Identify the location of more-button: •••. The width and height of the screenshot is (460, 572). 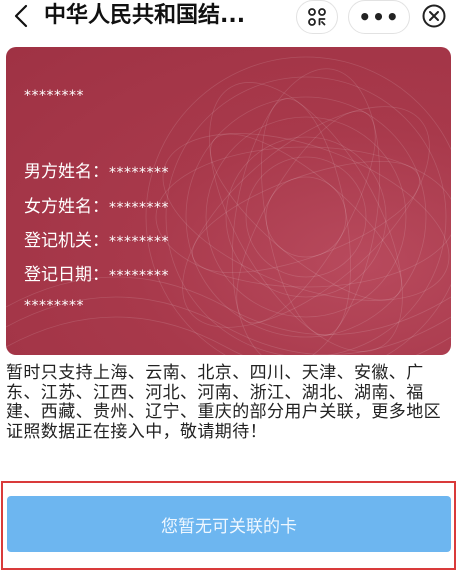
(379, 17).